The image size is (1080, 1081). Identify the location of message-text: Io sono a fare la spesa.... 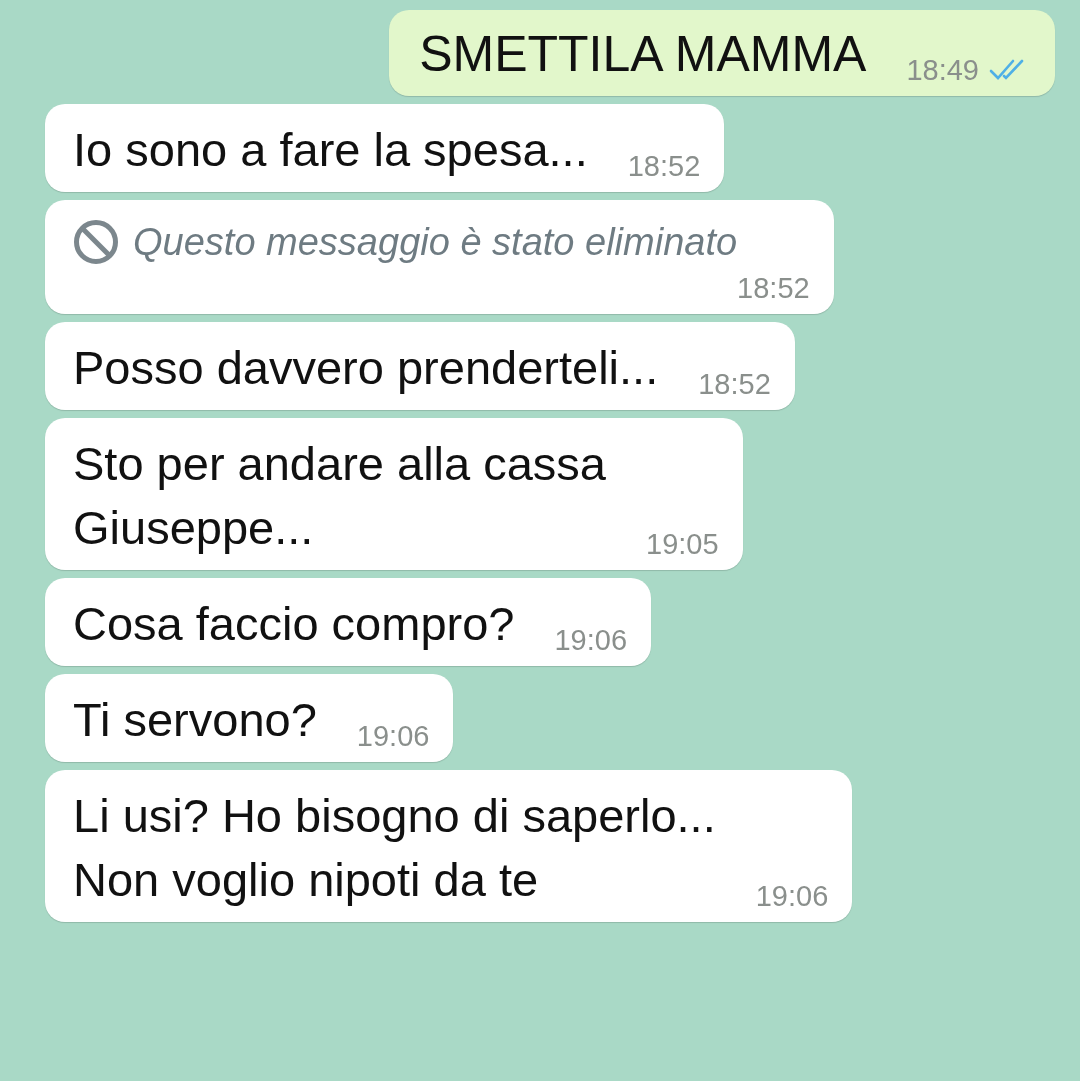
(330, 150).